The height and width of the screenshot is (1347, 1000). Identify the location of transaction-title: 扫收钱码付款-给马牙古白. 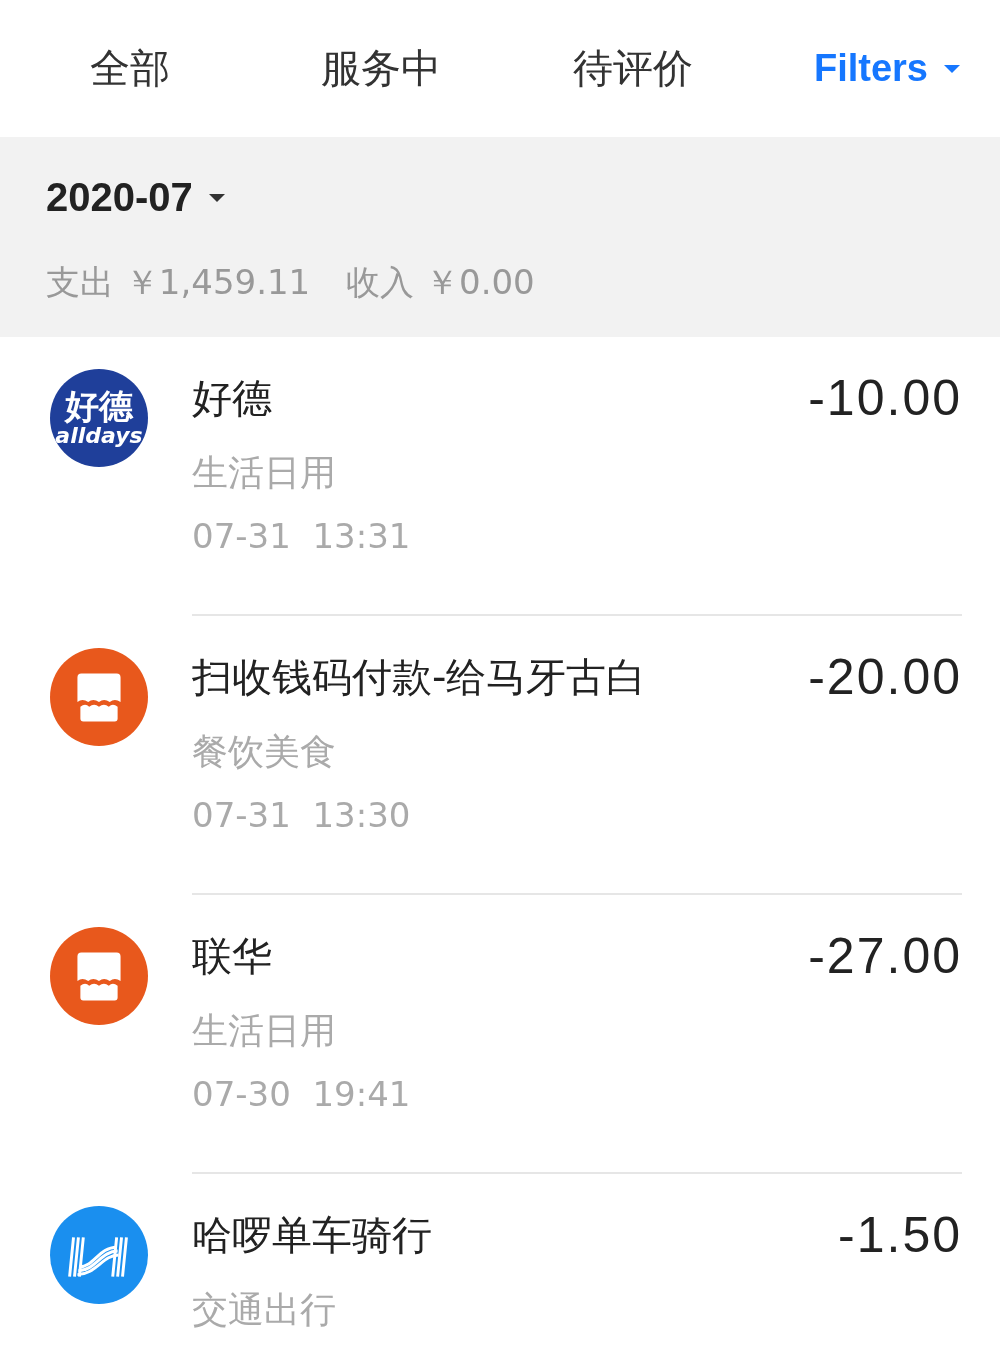
(419, 677).